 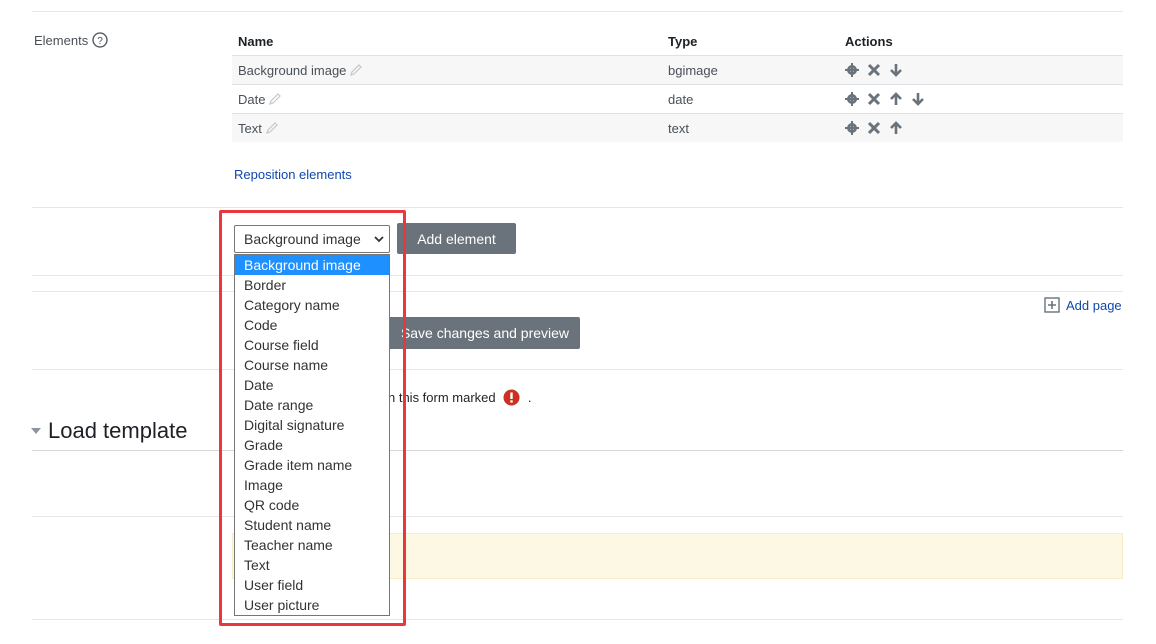 I want to click on add-element-button: Add element, so click(x=456, y=238).